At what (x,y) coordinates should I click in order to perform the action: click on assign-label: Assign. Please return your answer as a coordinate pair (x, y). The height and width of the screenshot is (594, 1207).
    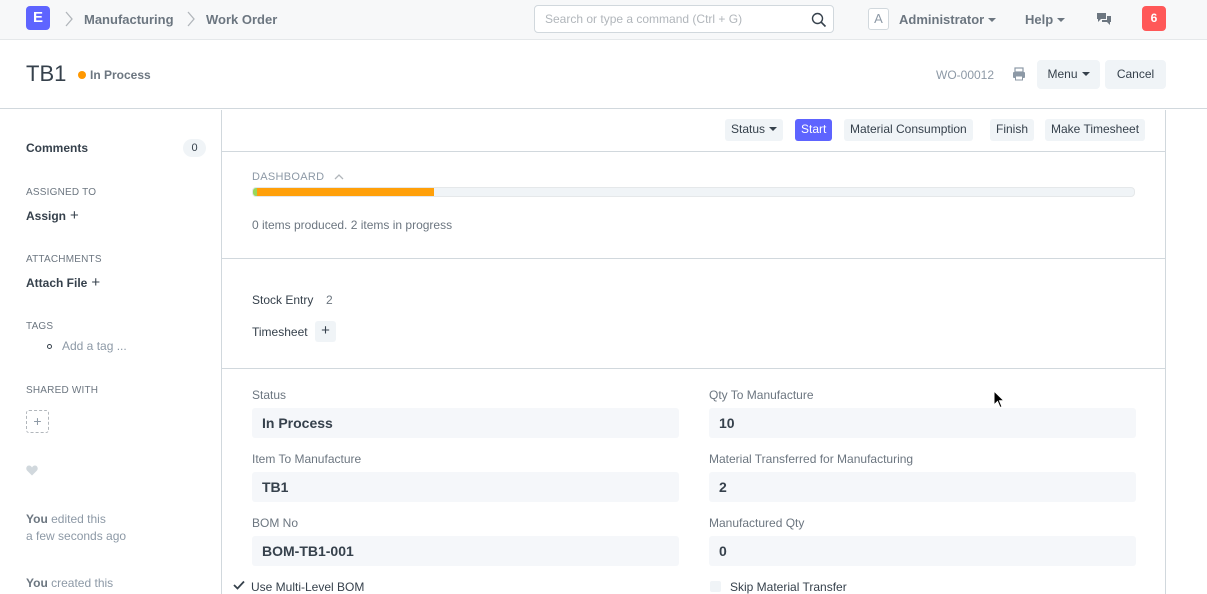
    Looking at the image, I should click on (46, 216).